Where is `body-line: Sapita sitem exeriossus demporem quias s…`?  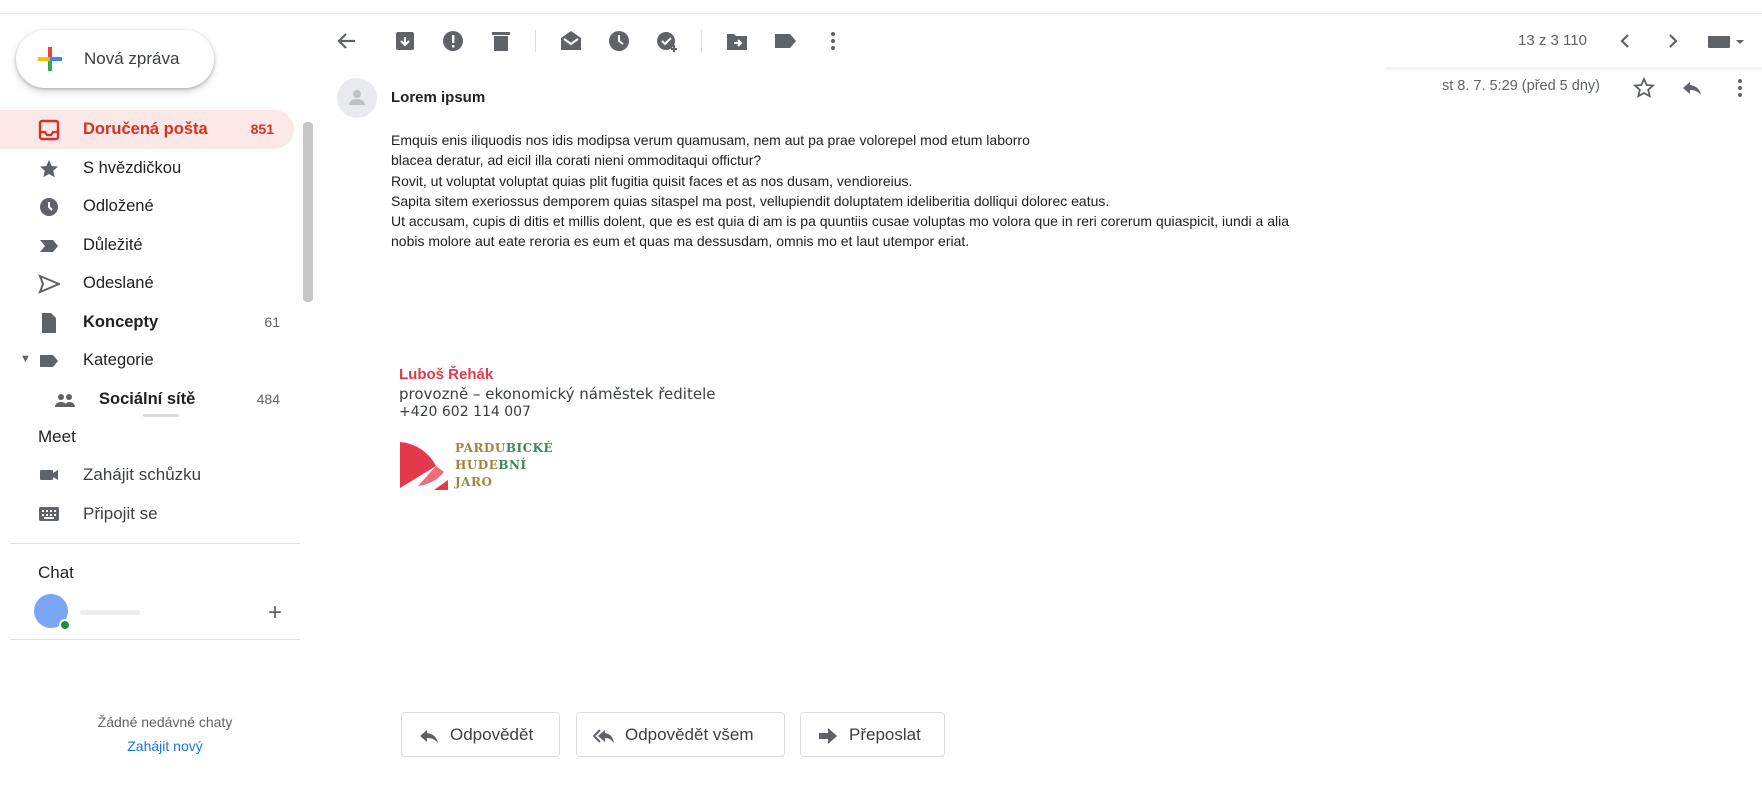 body-line: Sapita sitem exeriossus demporem quias s… is located at coordinates (750, 200).